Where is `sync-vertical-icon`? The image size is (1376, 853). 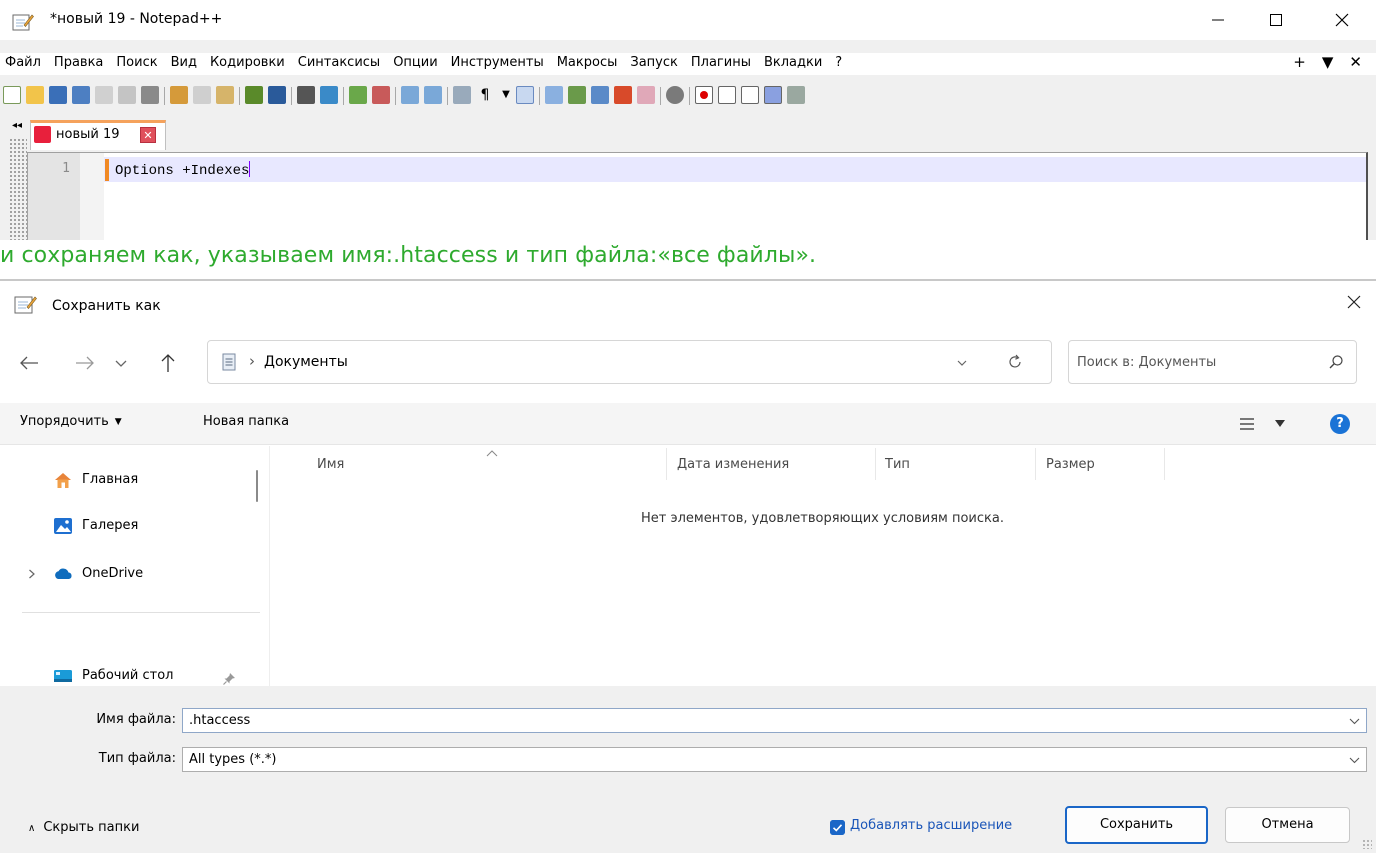
sync-vertical-icon is located at coordinates (410, 95).